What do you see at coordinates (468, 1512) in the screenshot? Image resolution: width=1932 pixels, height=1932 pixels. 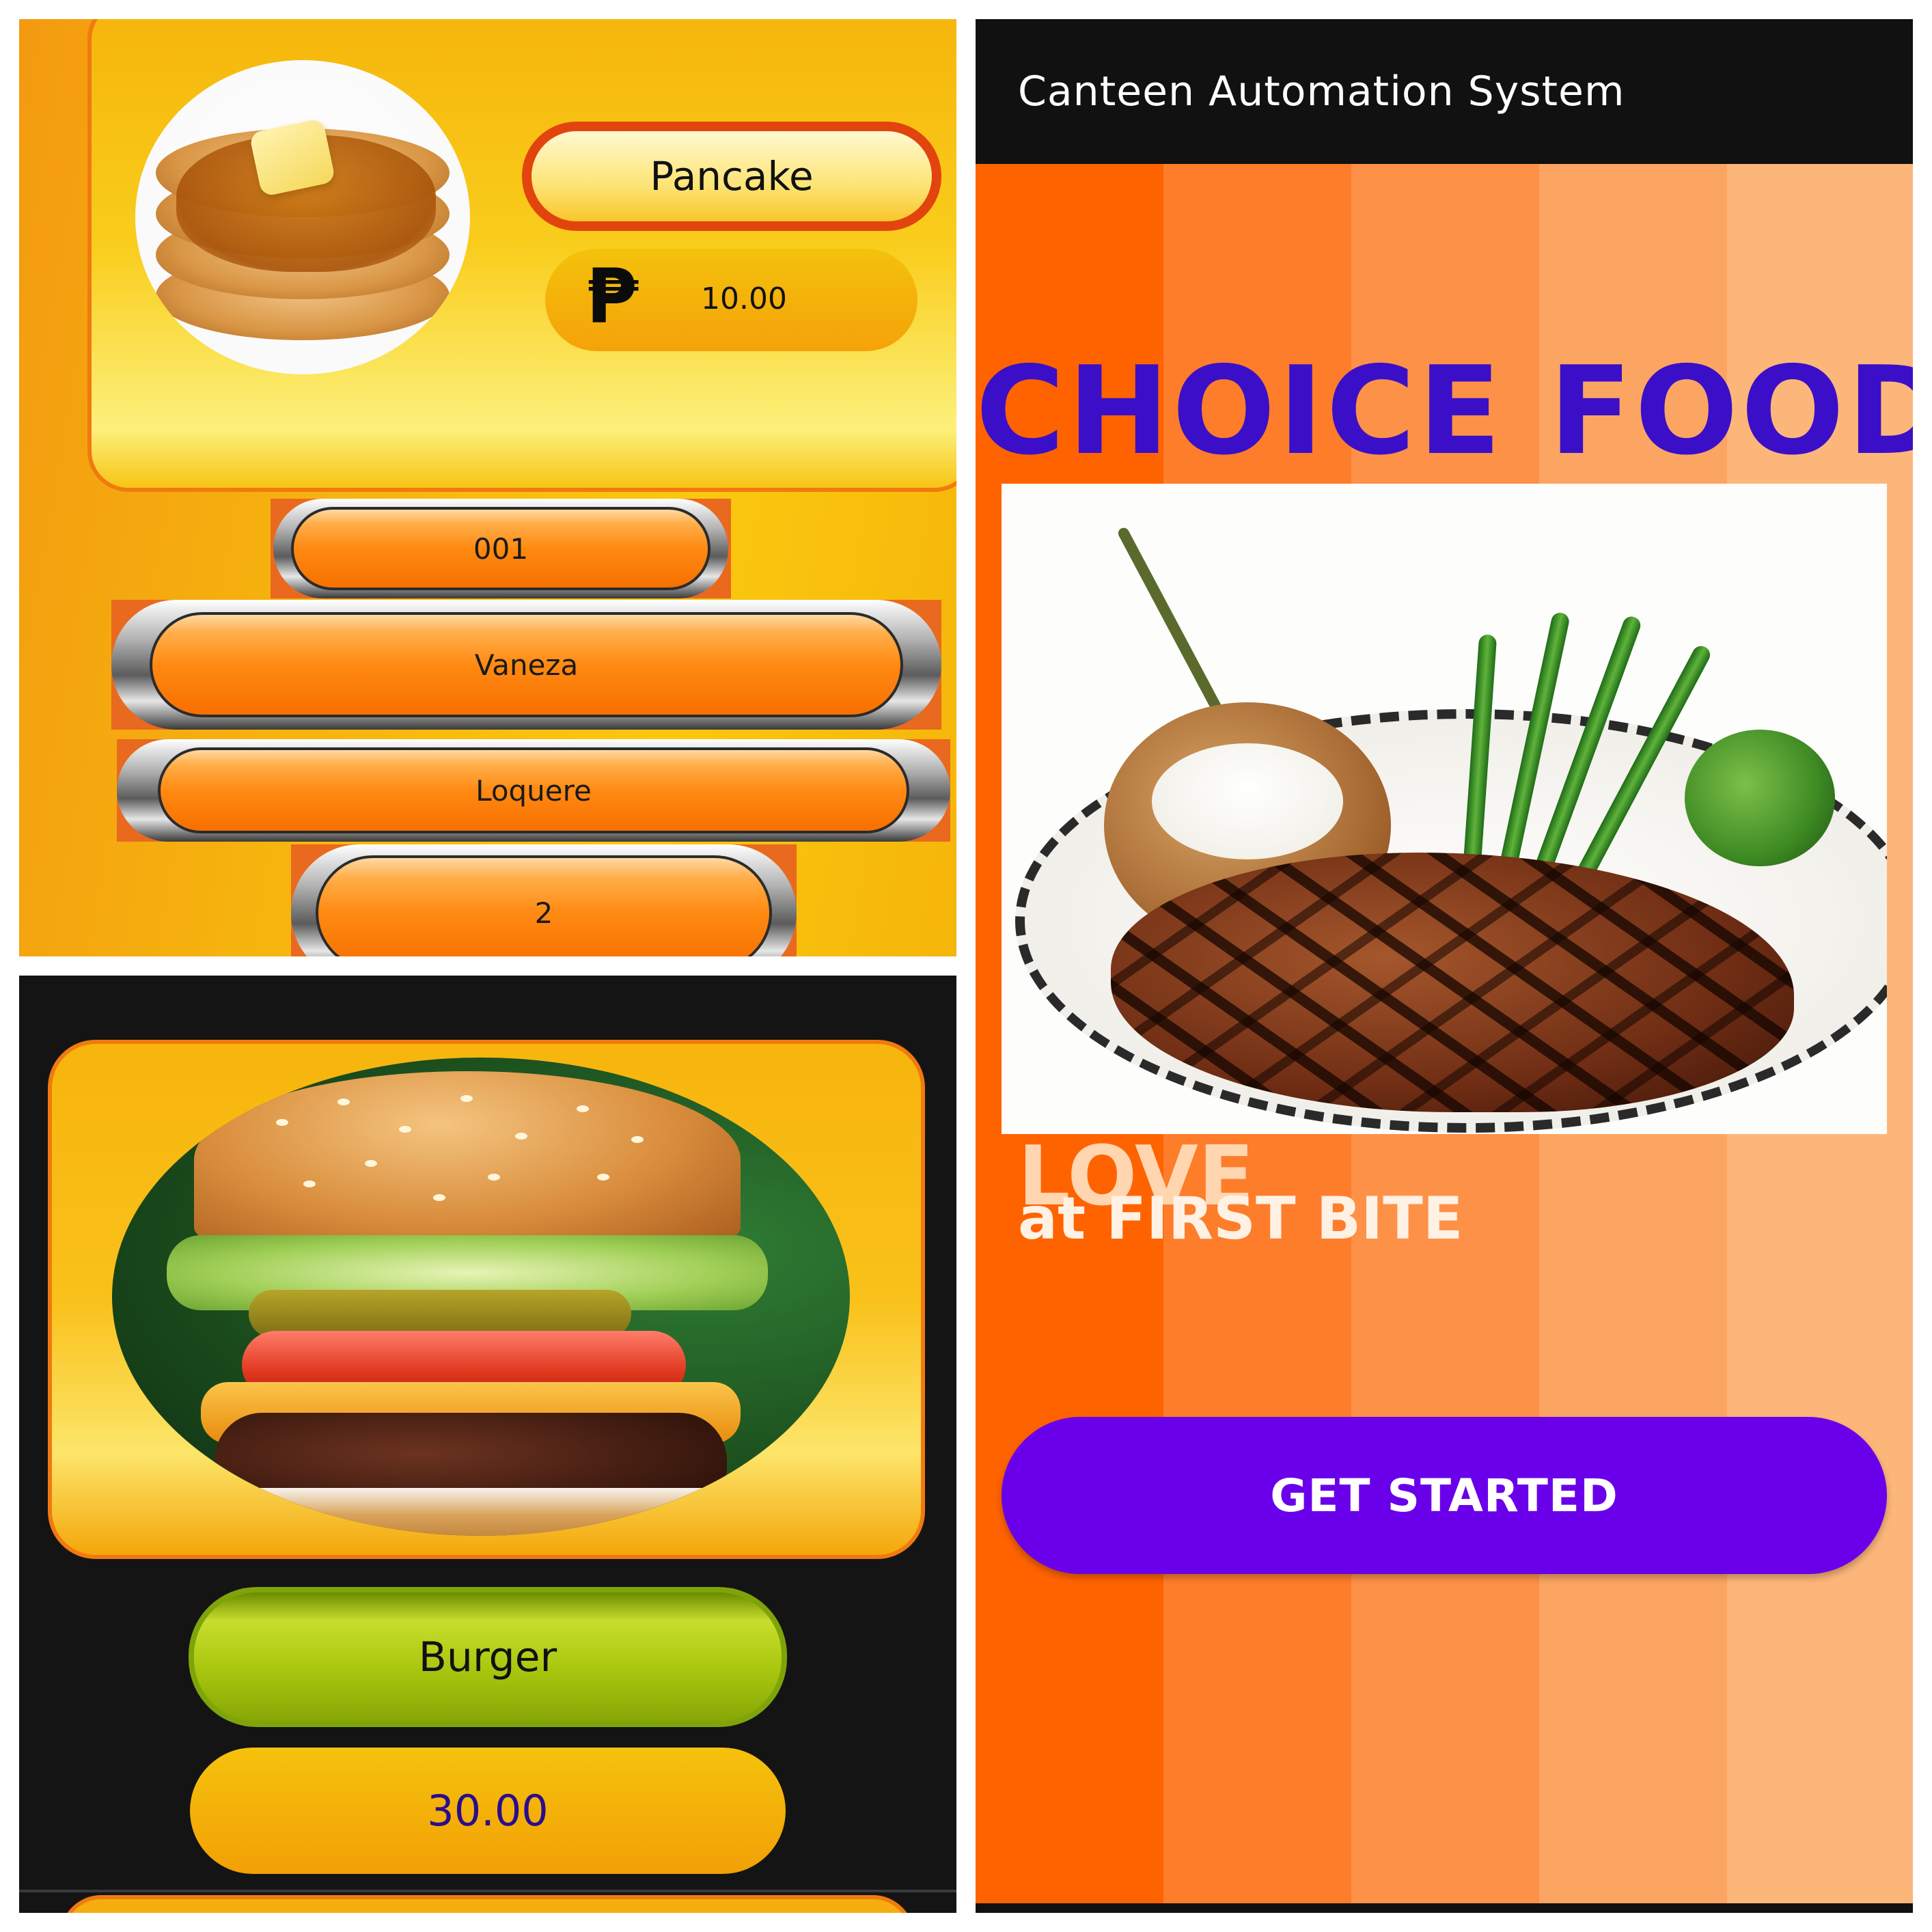 I see `bun-bottom` at bounding box center [468, 1512].